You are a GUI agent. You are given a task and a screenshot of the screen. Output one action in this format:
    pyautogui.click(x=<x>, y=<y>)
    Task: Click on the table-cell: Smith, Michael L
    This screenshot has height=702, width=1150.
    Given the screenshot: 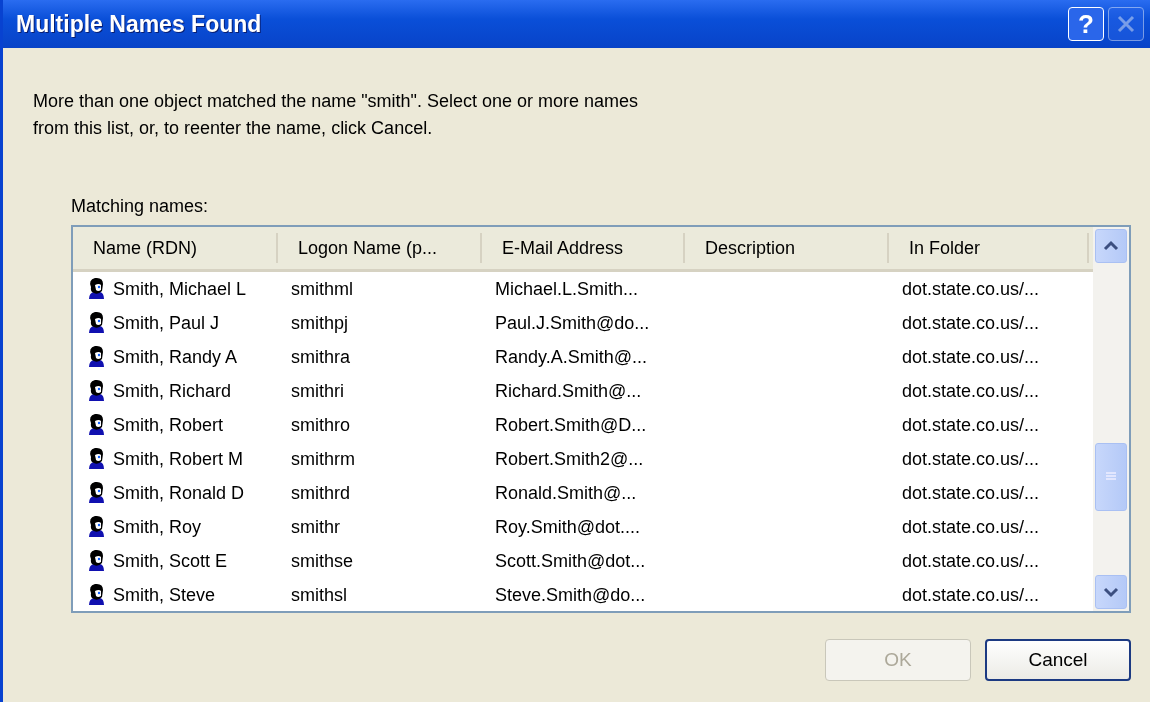 What is the action you would take?
    pyautogui.click(x=180, y=289)
    